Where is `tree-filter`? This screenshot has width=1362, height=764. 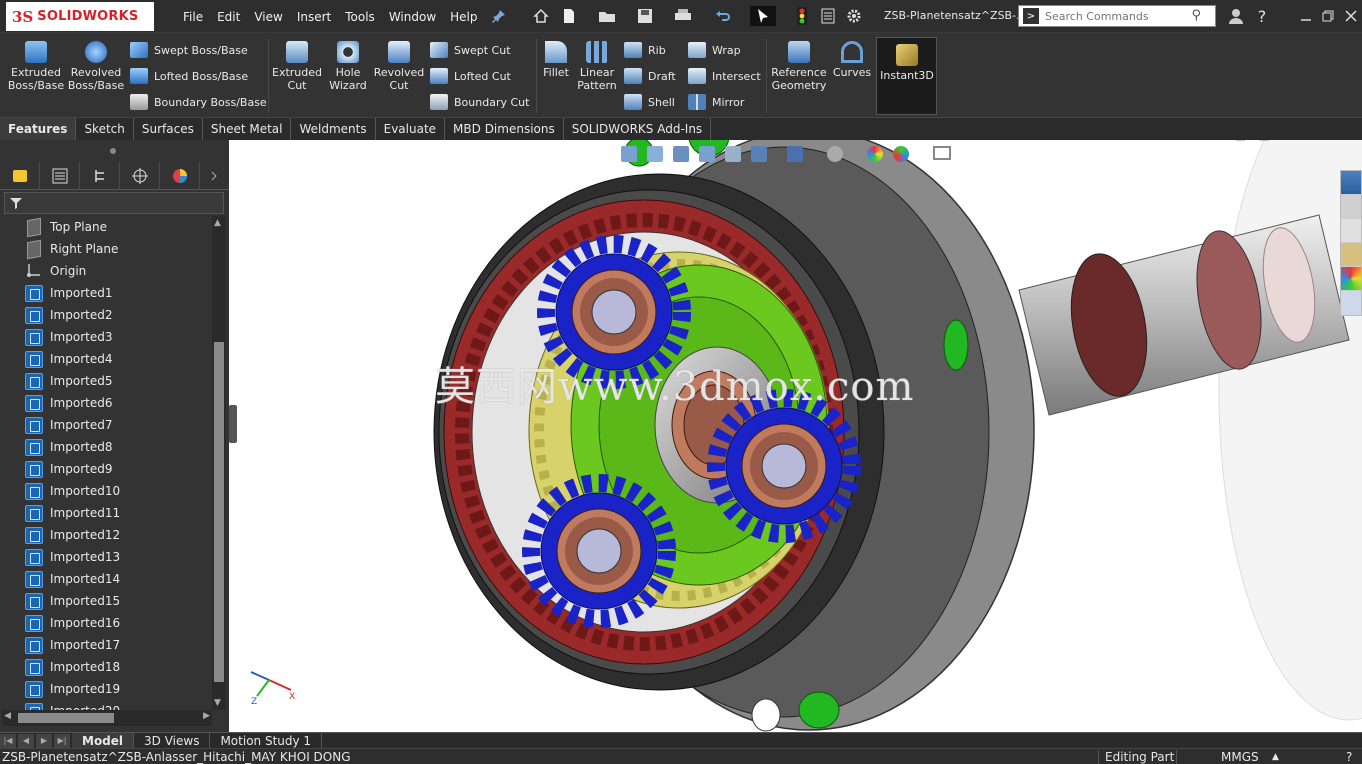 tree-filter is located at coordinates (114, 203).